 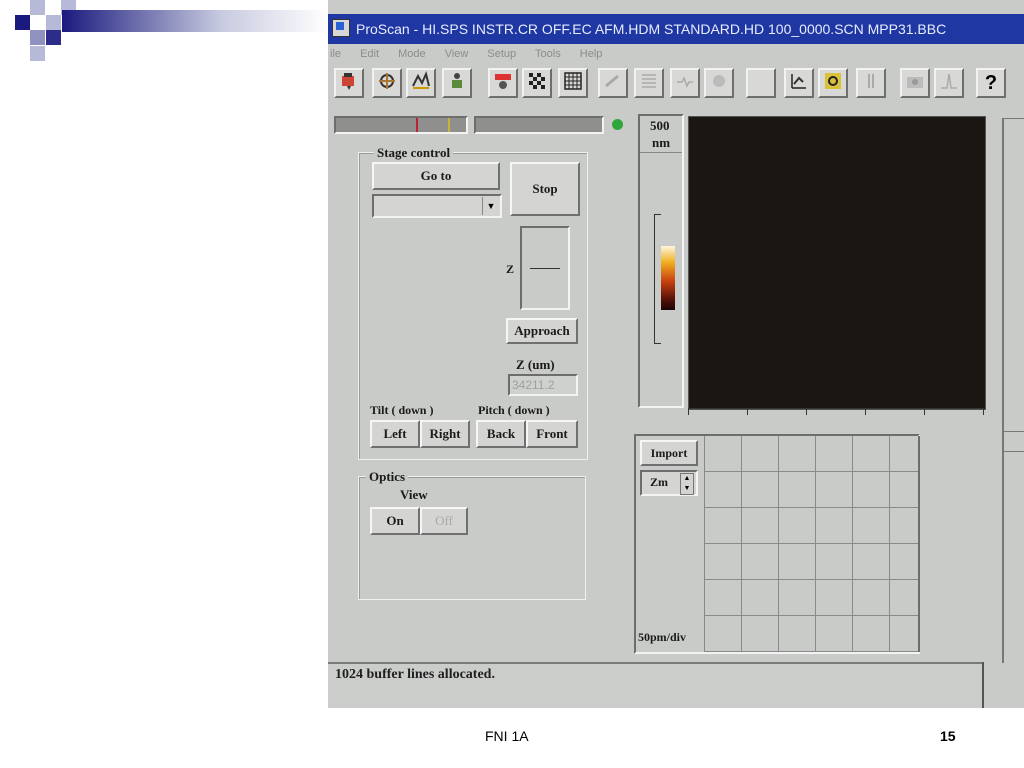 What do you see at coordinates (1013, 390) in the screenshot?
I see `right-side-panel` at bounding box center [1013, 390].